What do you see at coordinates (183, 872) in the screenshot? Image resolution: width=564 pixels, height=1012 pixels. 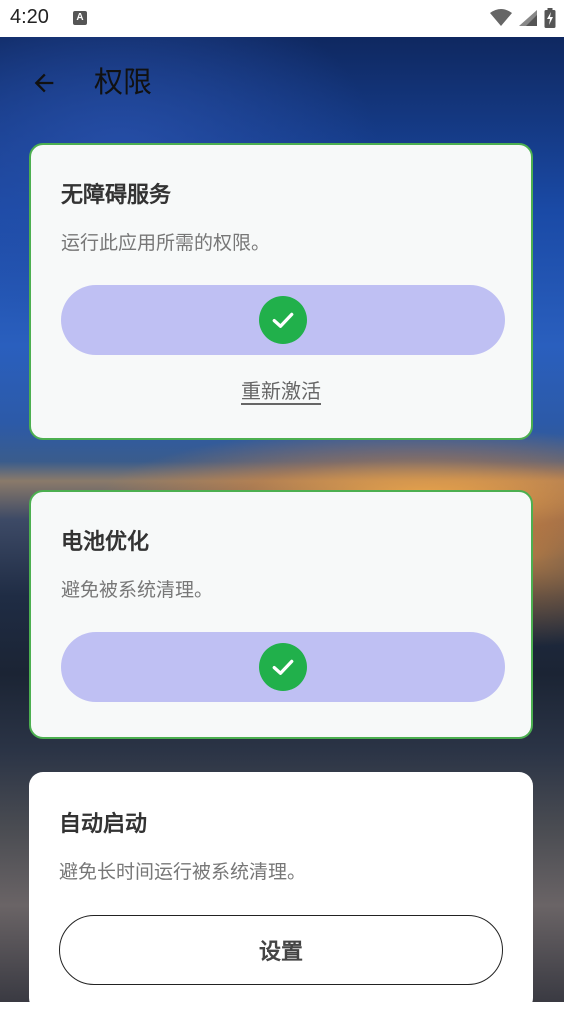 I see `card-description: 避免长时间运行被系统清理。` at bounding box center [183, 872].